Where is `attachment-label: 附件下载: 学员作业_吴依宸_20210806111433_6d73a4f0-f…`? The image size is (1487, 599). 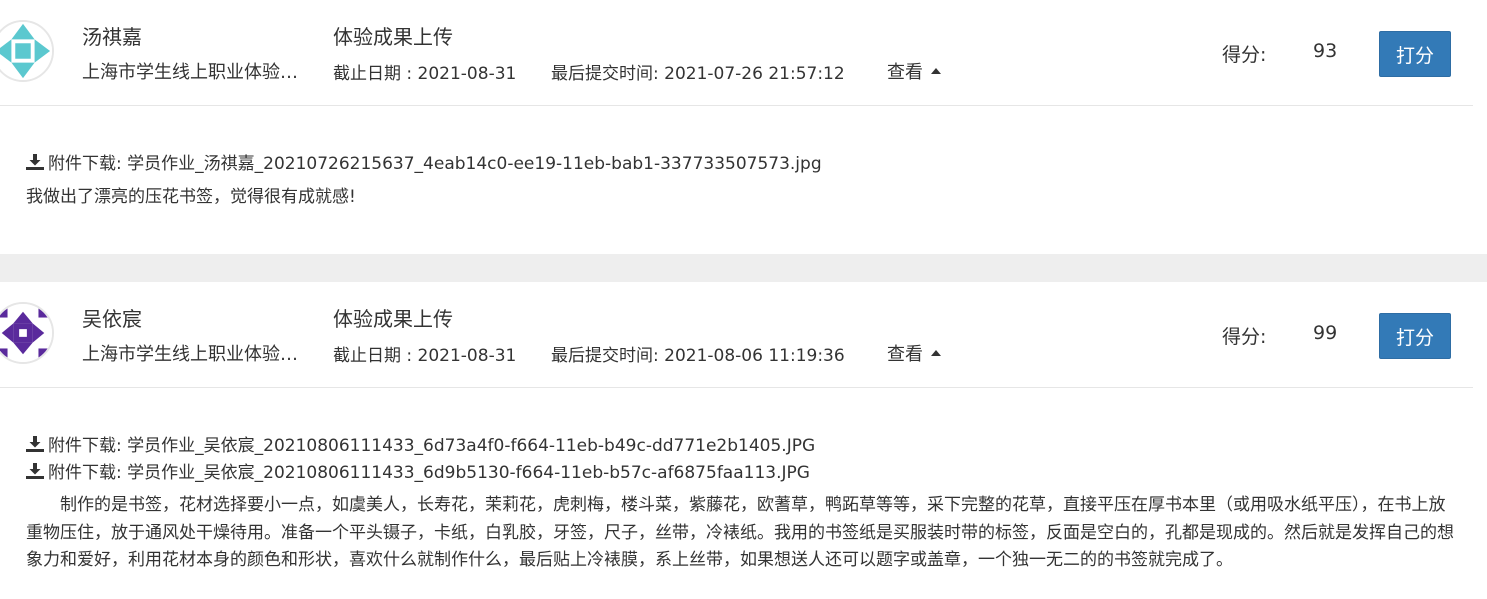
attachment-label: 附件下载: 学员作业_吴依宸_20210806111433_6d73a4f0-f… is located at coordinates (432, 446).